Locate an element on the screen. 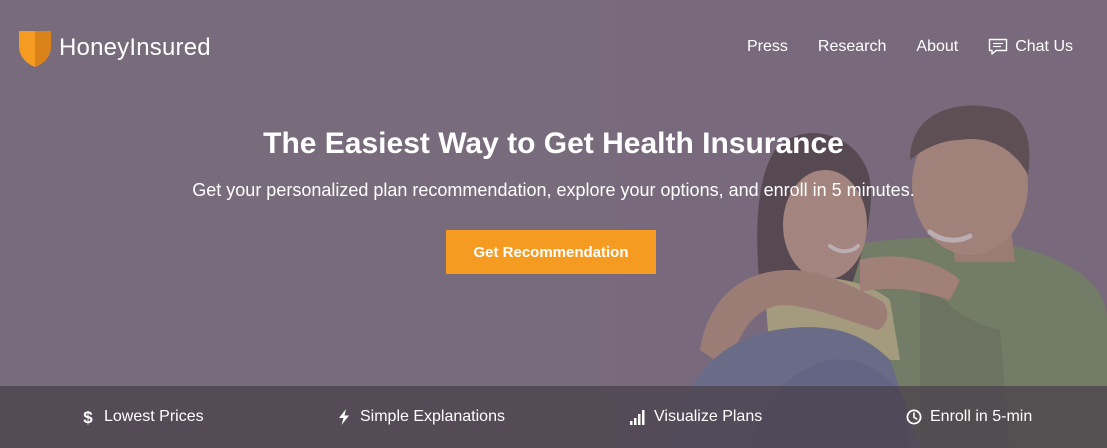  brand-logo: HoneyInsured is located at coordinates (114, 48).